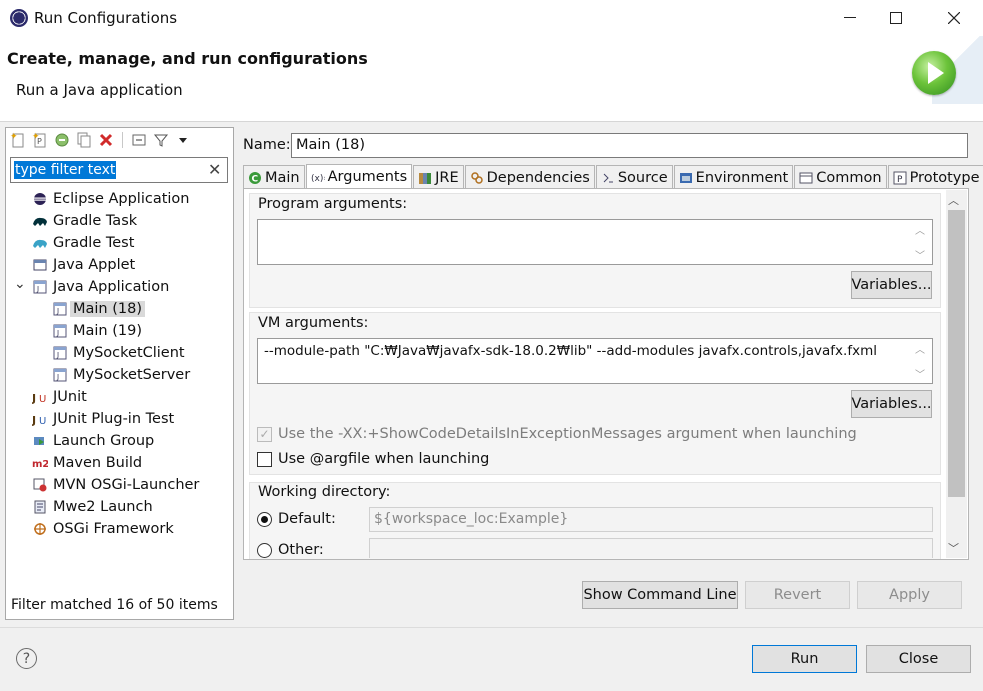 The image size is (983, 691). I want to click on maven-icon: m2, so click(40, 463).